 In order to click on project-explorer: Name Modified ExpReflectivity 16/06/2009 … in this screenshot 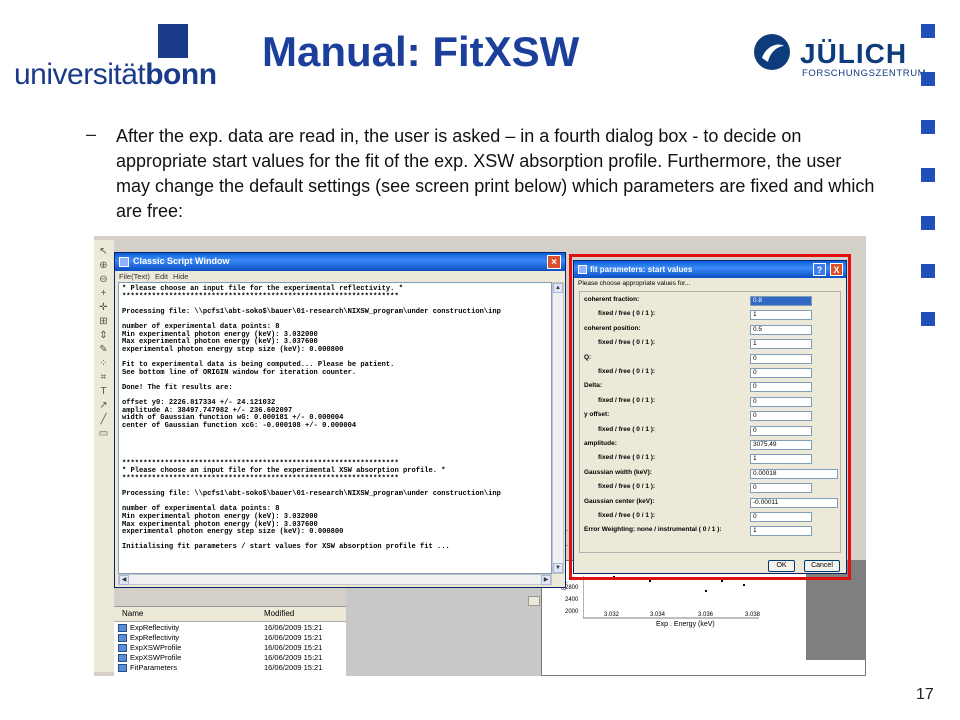, I will do `click(230, 641)`.